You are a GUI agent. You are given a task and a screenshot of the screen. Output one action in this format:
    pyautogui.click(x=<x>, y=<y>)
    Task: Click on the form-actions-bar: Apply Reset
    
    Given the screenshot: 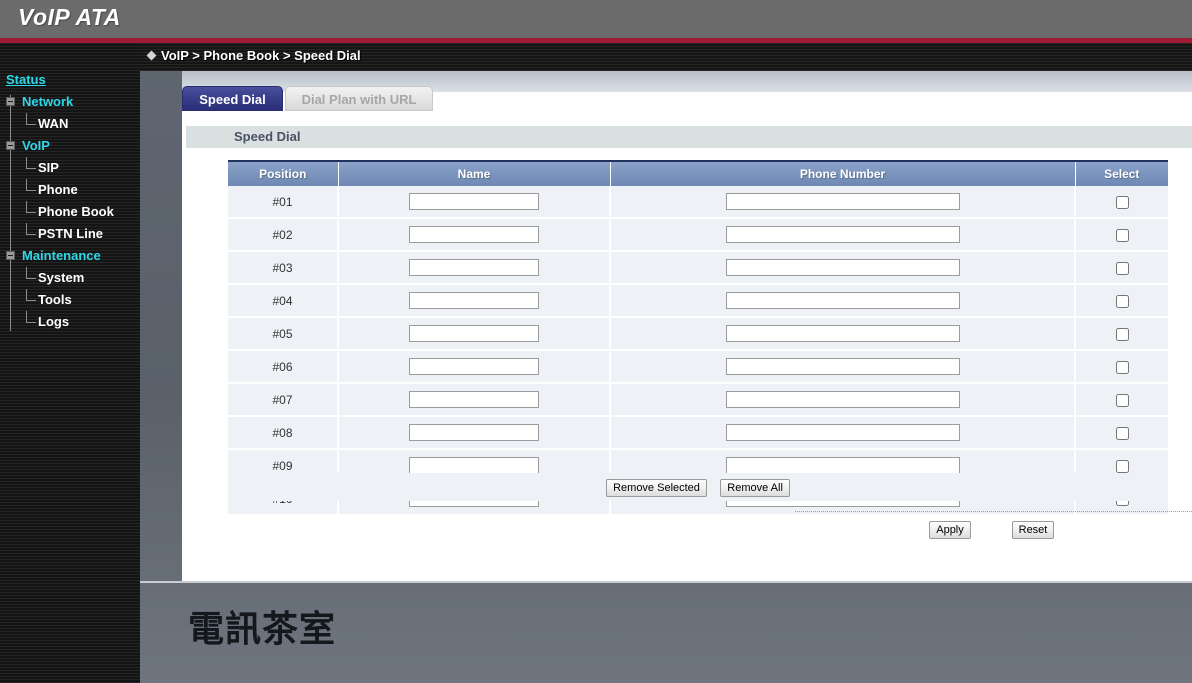 What is the action you would take?
    pyautogui.click(x=990, y=532)
    